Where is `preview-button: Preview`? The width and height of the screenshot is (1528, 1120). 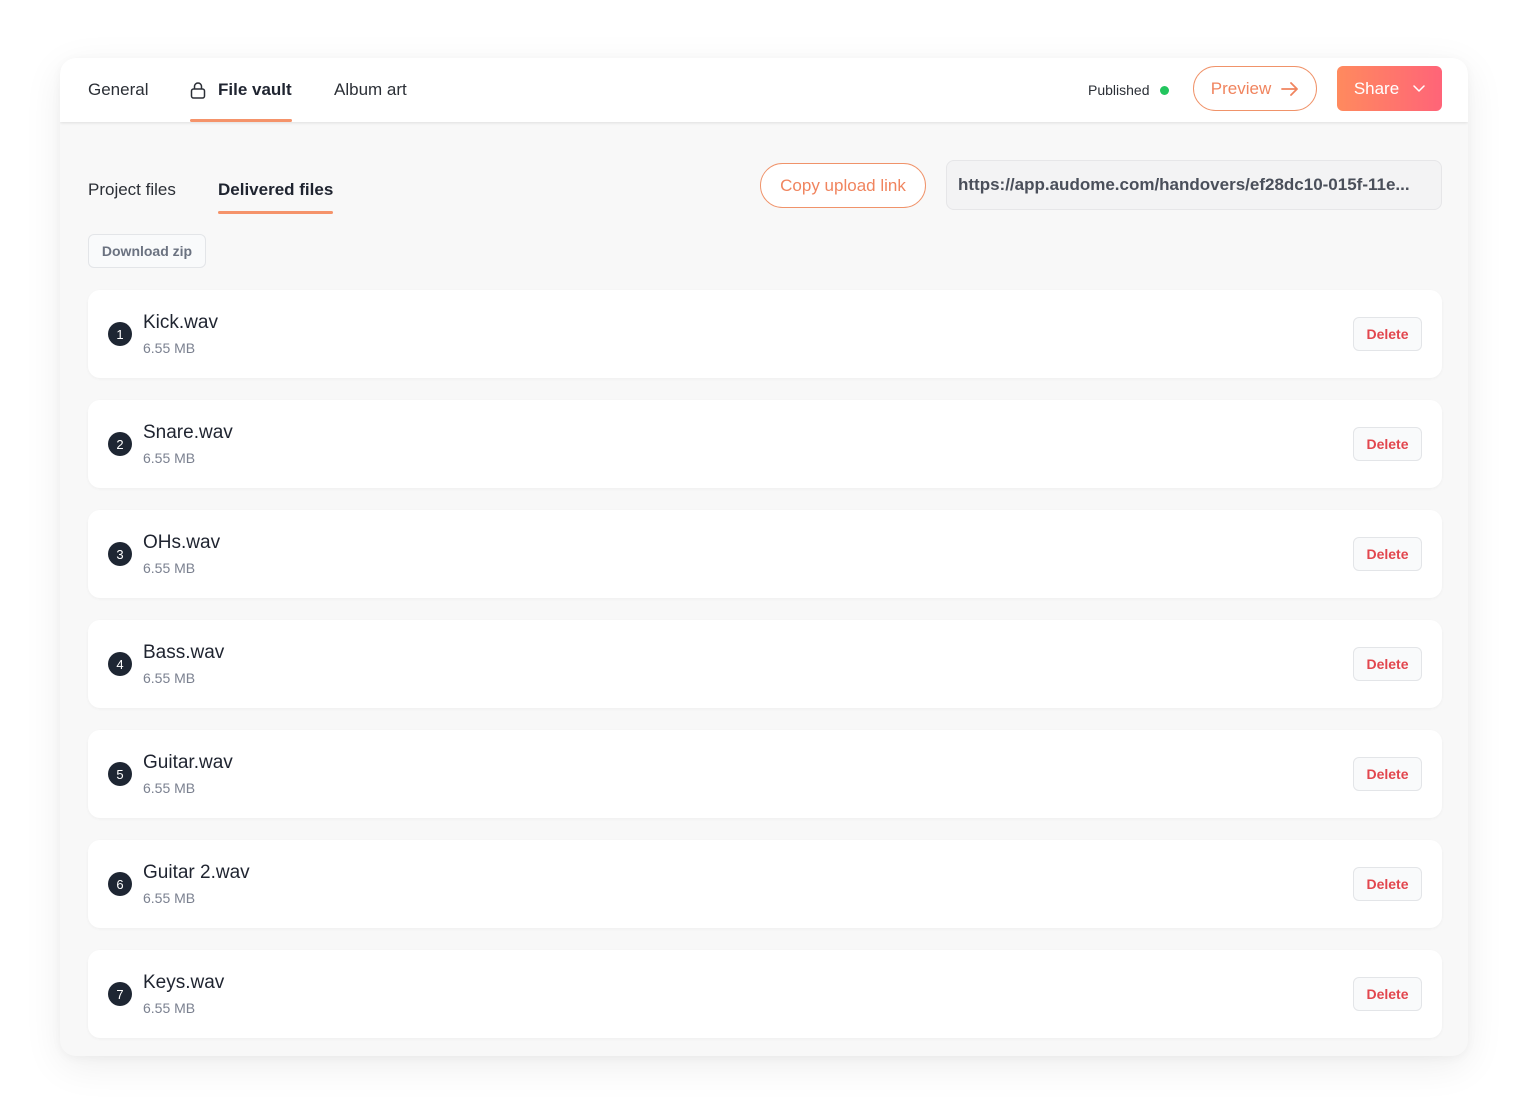 preview-button: Preview is located at coordinates (1255, 88).